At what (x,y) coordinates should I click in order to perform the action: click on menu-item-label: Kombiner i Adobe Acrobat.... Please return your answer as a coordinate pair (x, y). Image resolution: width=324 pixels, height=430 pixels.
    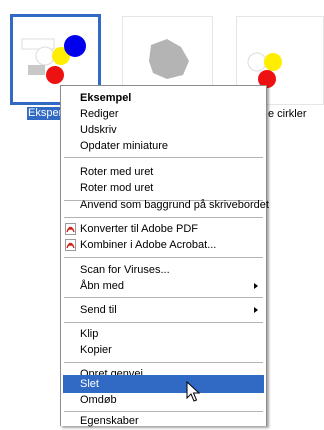
    Looking at the image, I should click on (148, 245).